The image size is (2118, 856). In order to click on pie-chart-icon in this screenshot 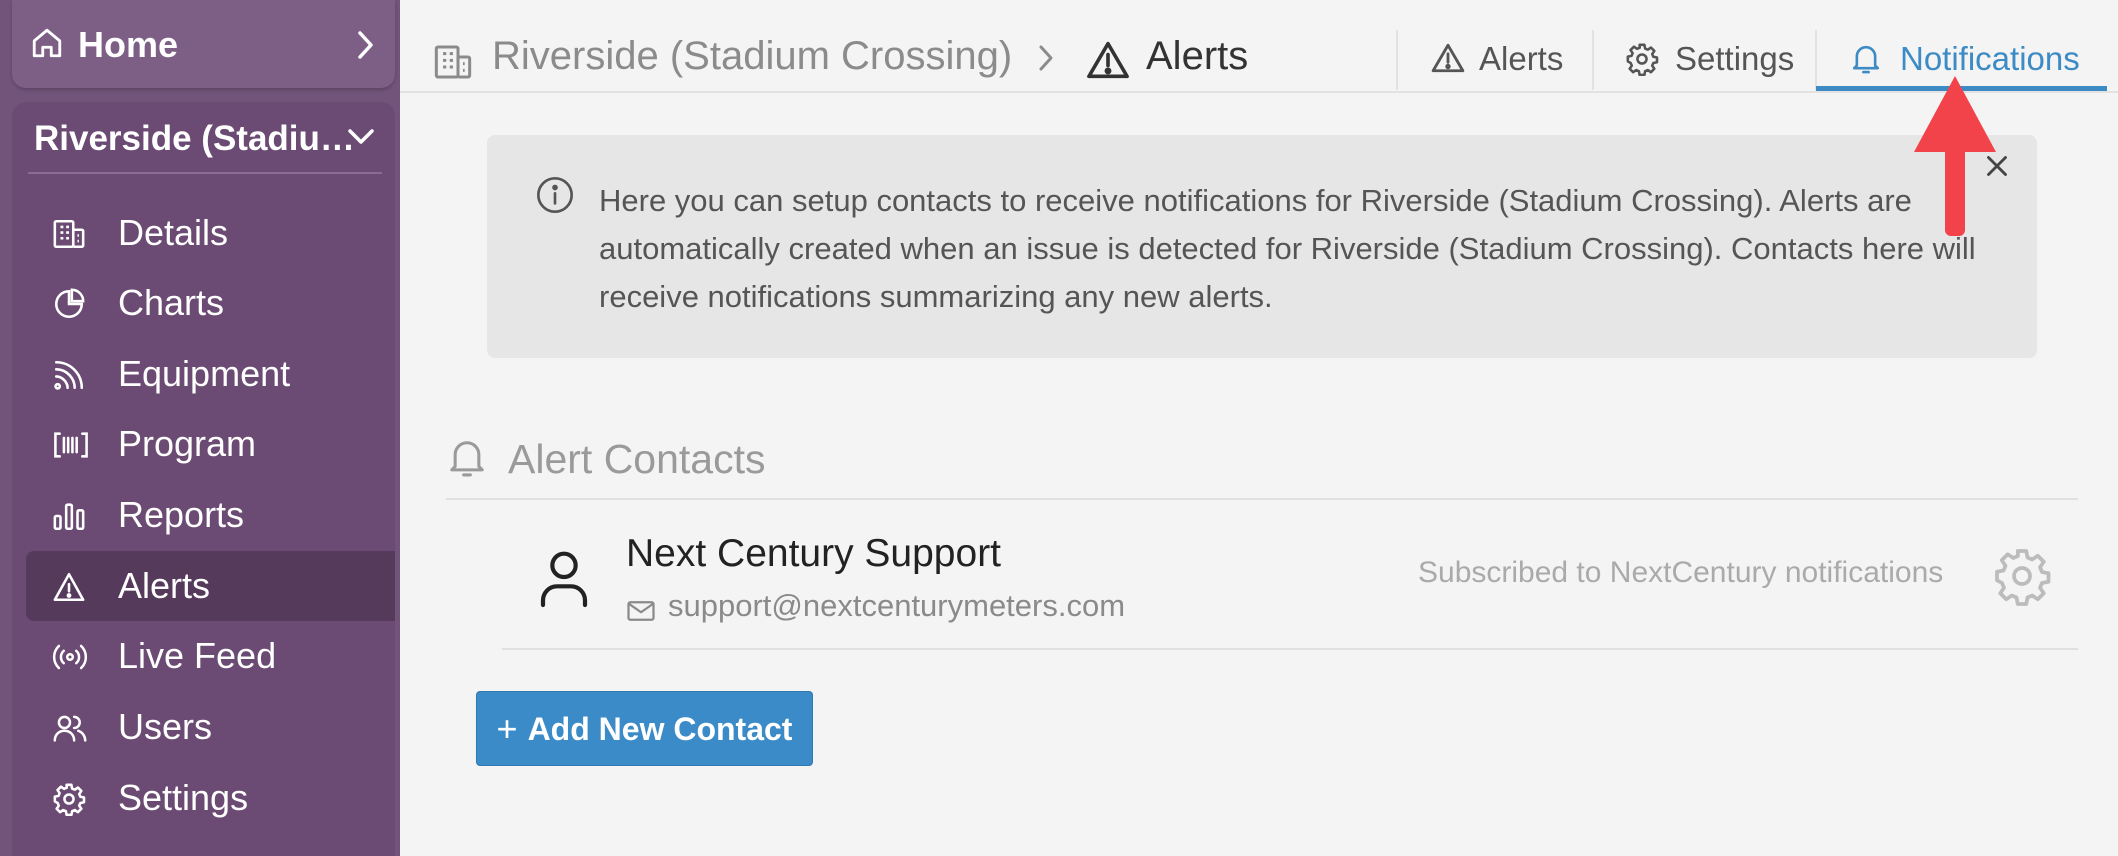, I will do `click(69, 304)`.